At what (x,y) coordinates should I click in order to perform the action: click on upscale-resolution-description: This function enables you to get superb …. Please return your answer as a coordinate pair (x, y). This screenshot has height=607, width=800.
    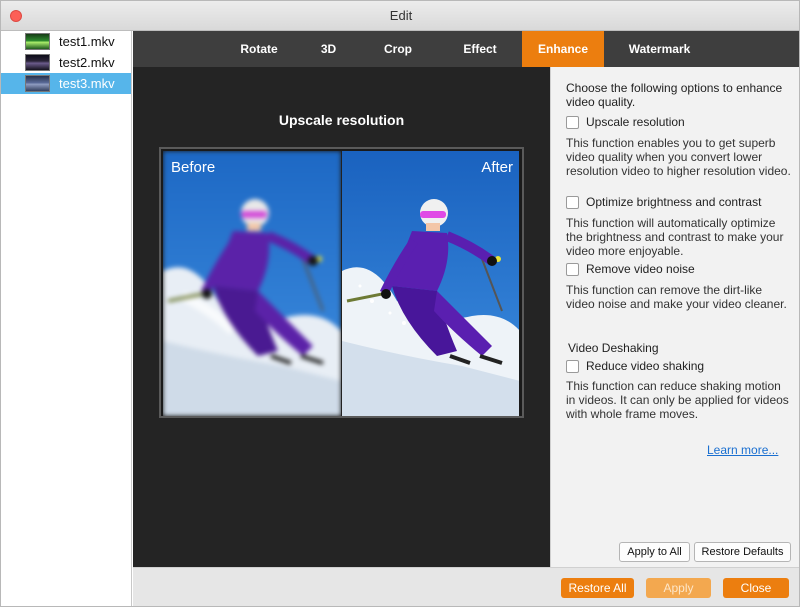
    Looking at the image, I should click on (678, 157).